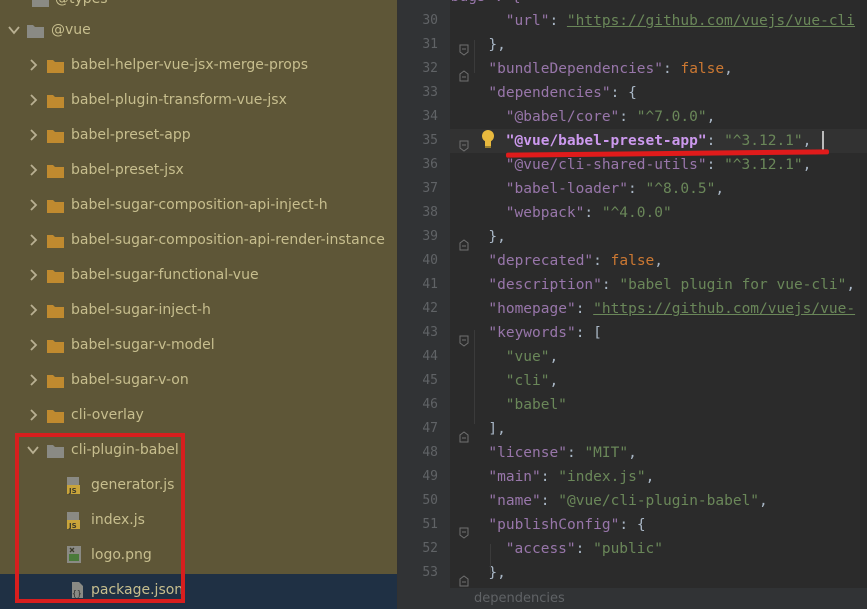 The image size is (867, 609). I want to click on tree-row-folder: babel-sugar-inject-h, so click(198, 311).